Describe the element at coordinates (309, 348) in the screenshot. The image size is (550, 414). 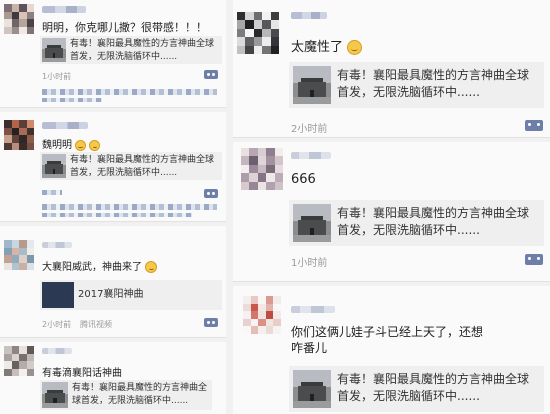
I see `comment-line: 咋番儿` at that location.